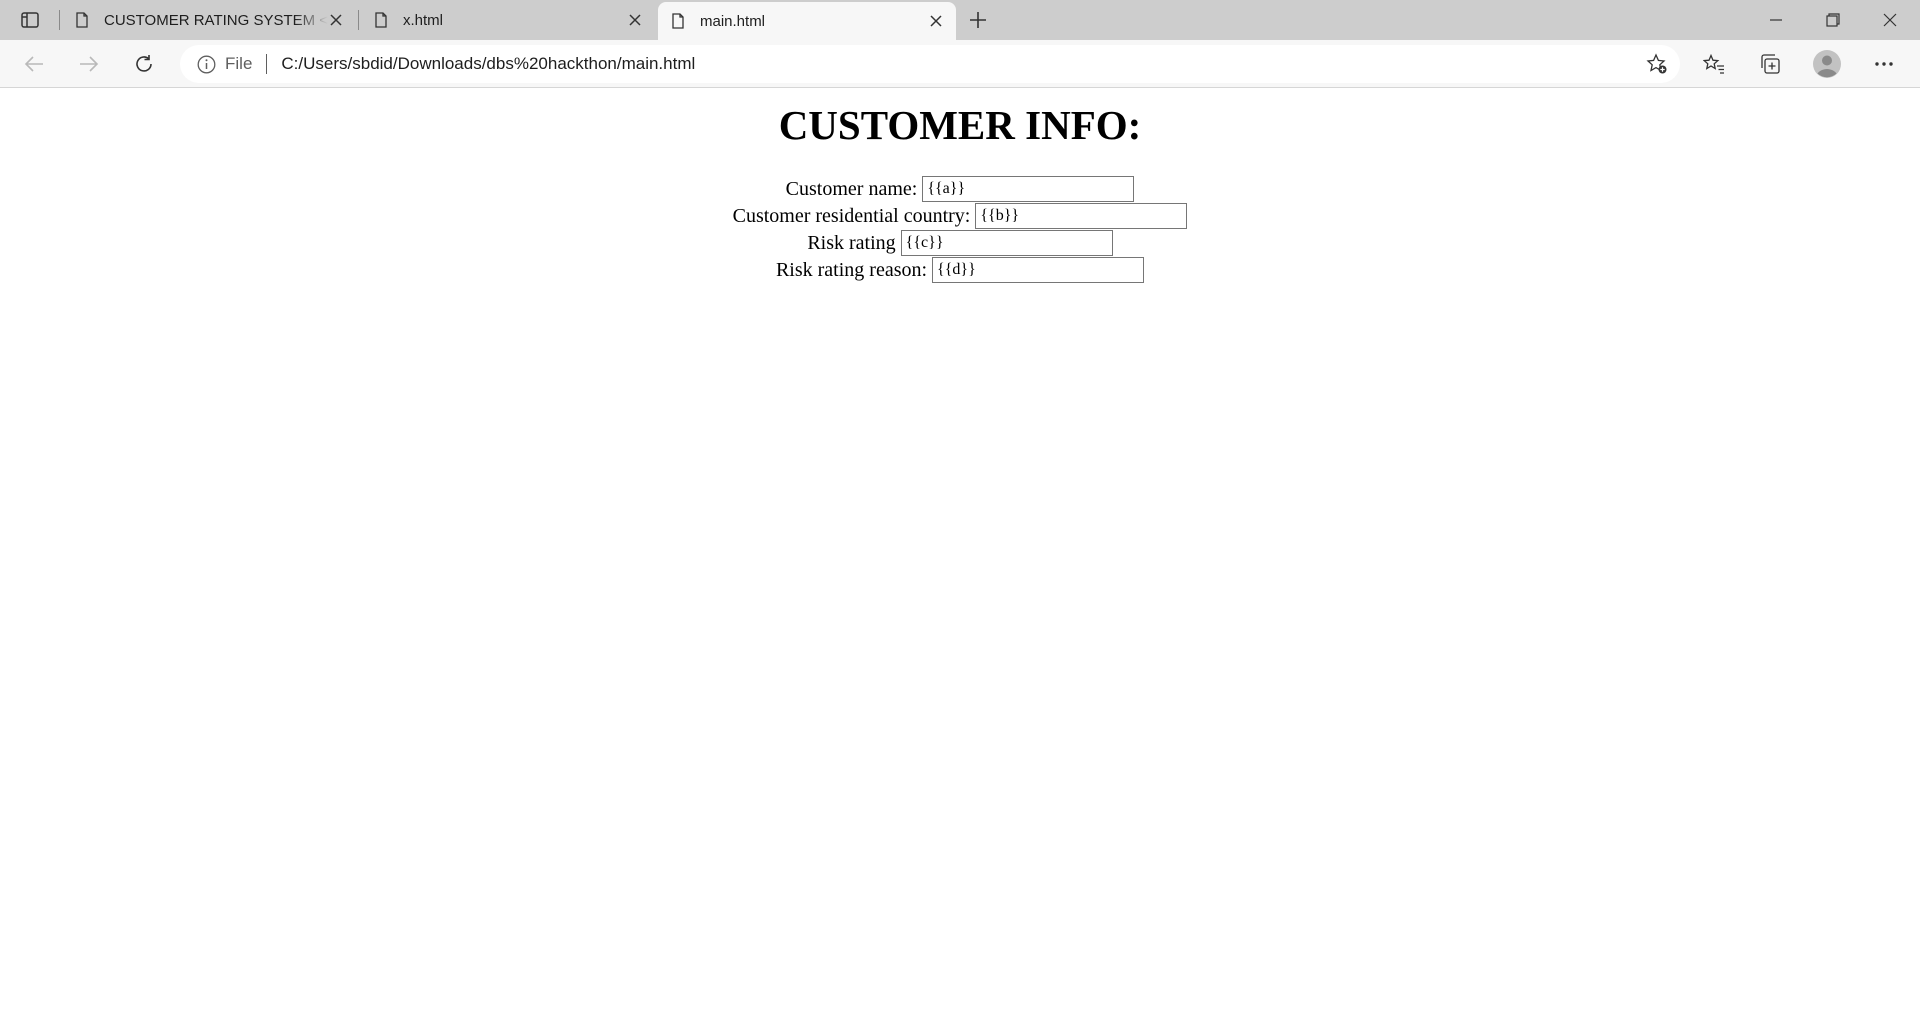  Describe the element at coordinates (1833, 20) in the screenshot. I see `restore-icon` at that location.